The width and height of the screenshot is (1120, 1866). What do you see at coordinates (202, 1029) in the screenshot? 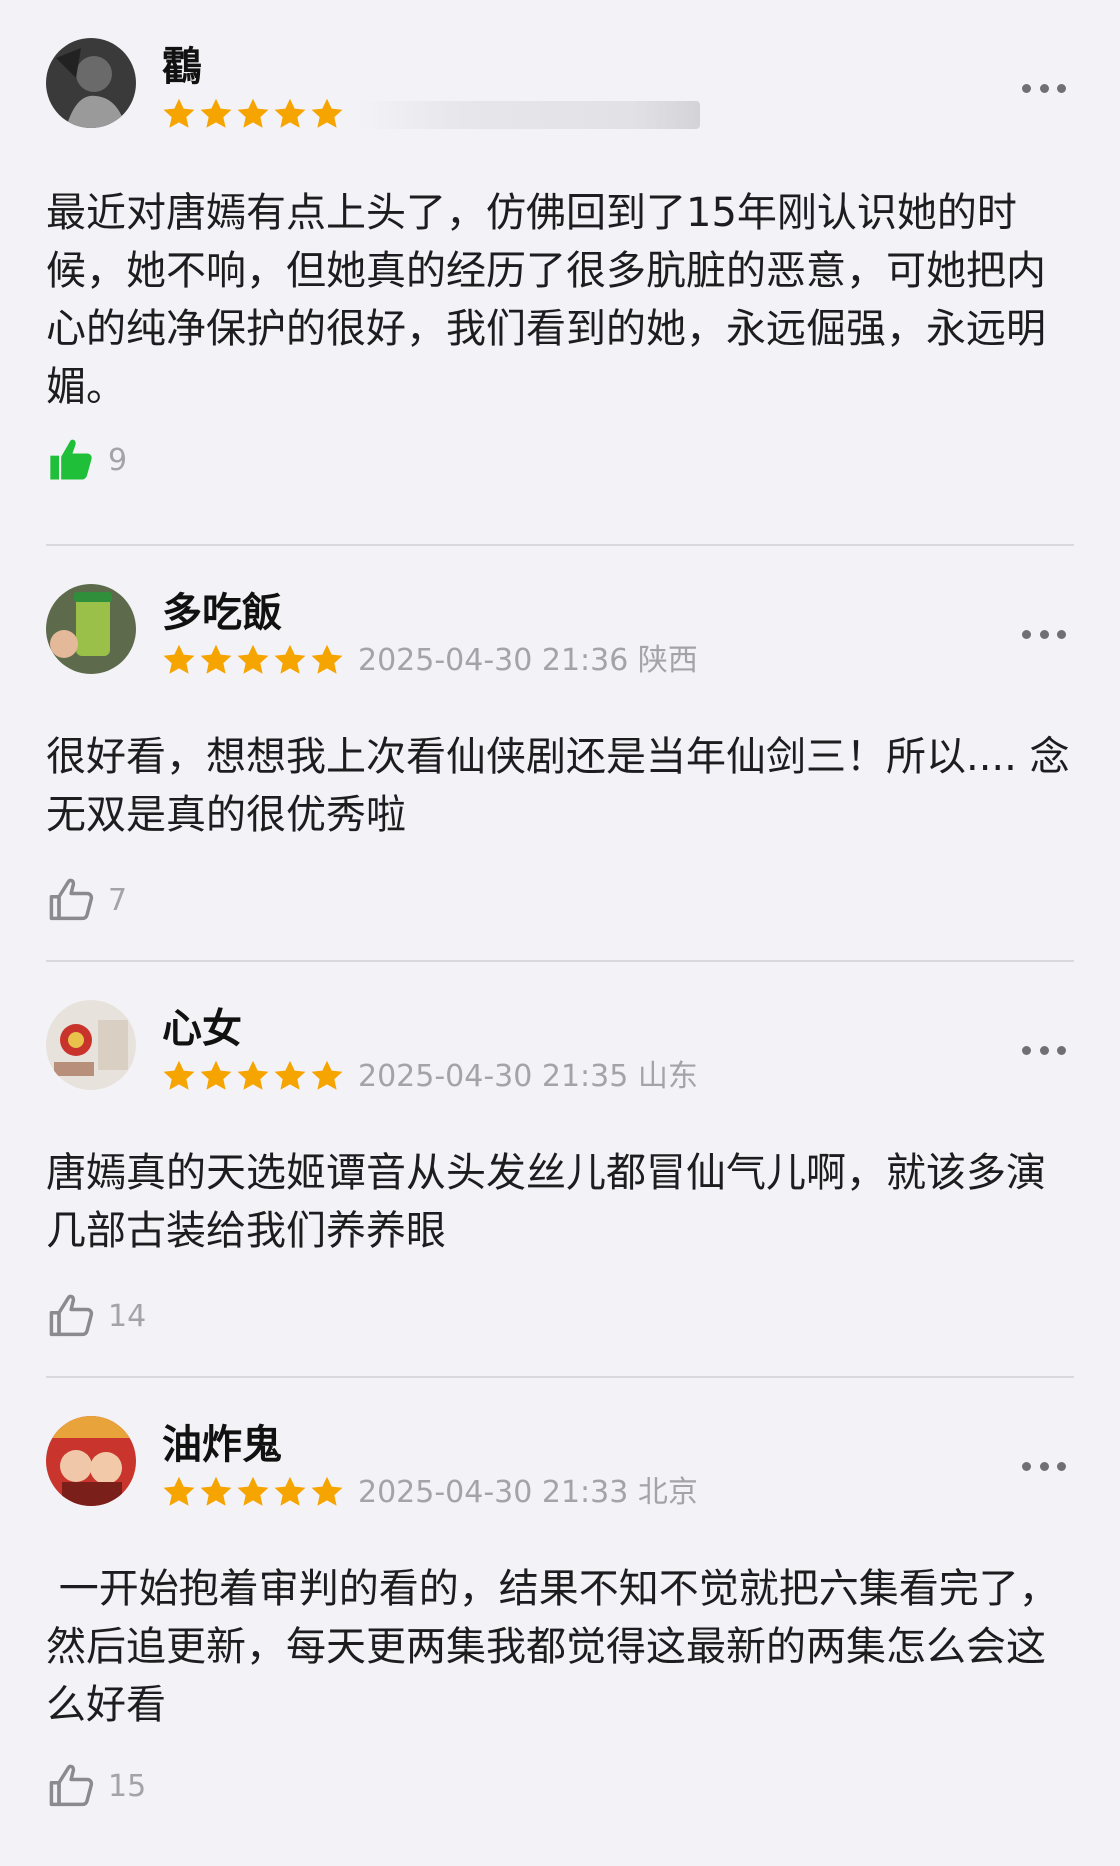
I see `username: 心女` at bounding box center [202, 1029].